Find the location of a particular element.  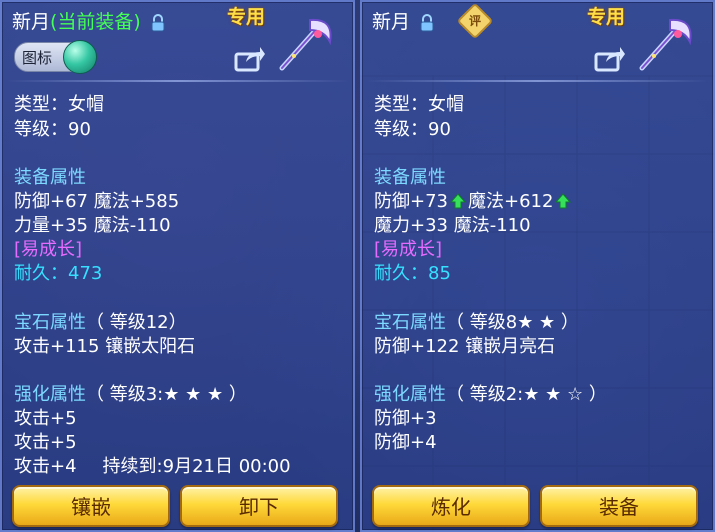

inlay-button: 镶嵌 is located at coordinates (91, 506).